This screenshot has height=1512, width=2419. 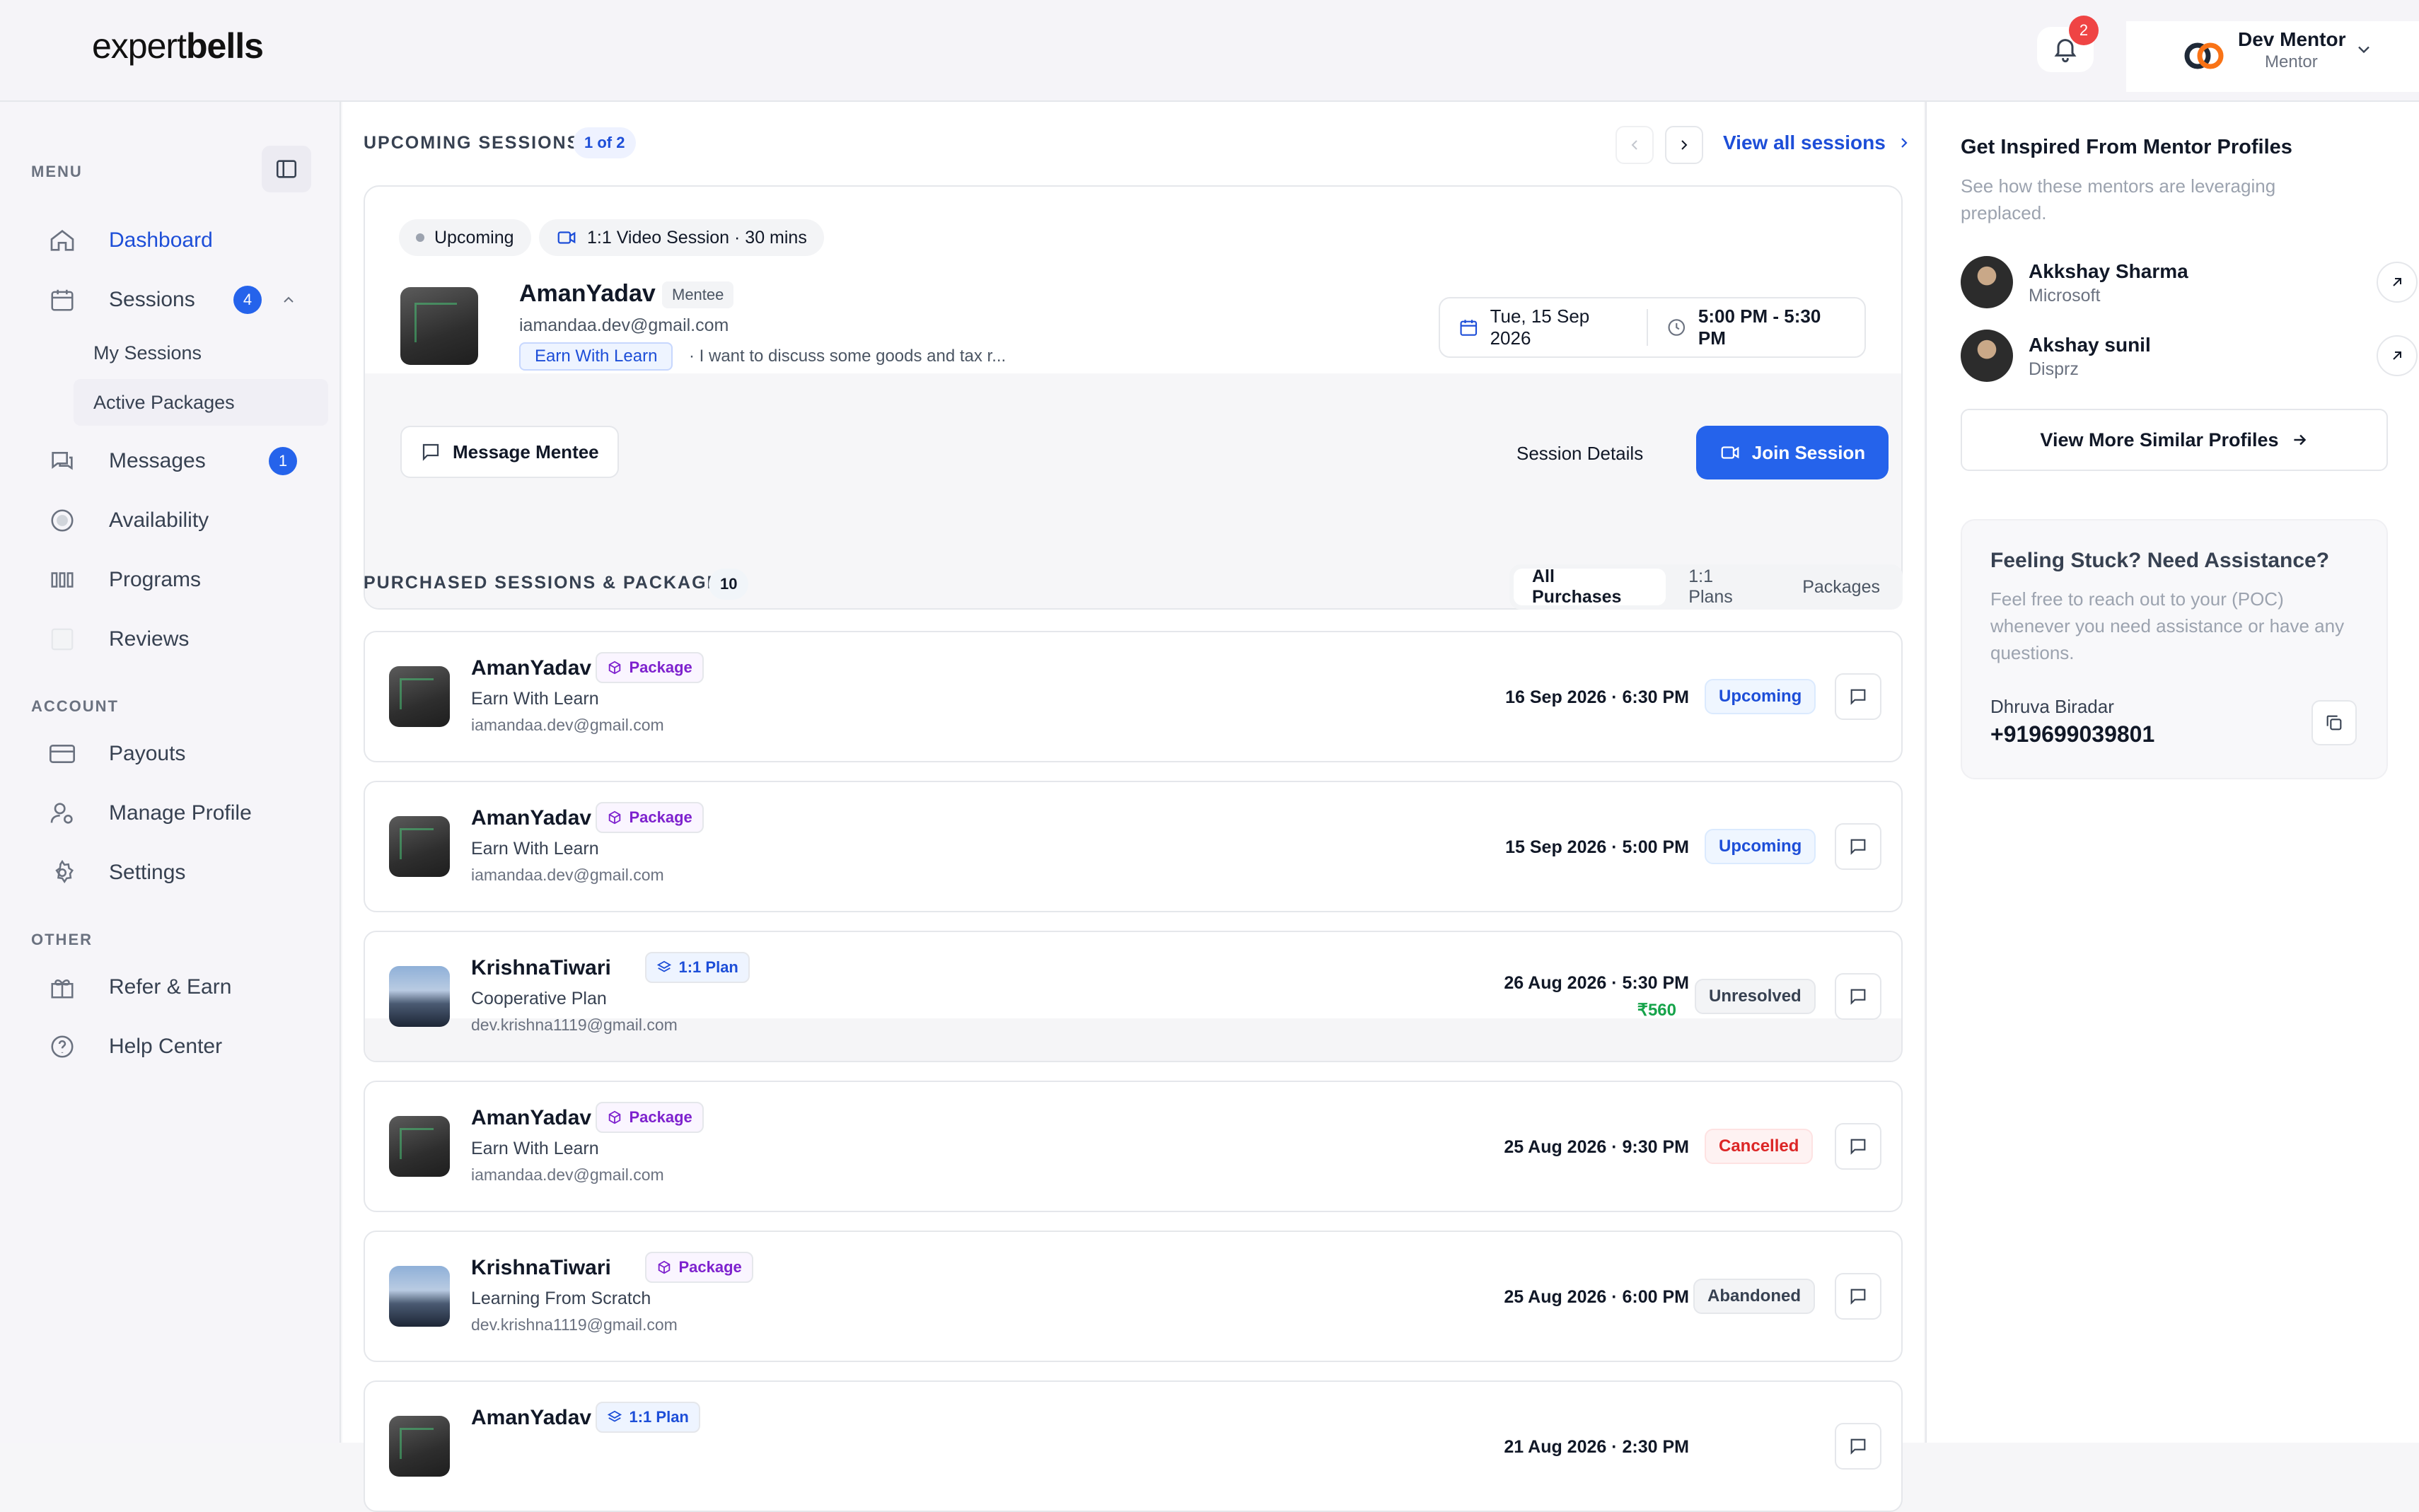 What do you see at coordinates (124, 580) in the screenshot?
I see `sidebar-item-programs: Programs` at bounding box center [124, 580].